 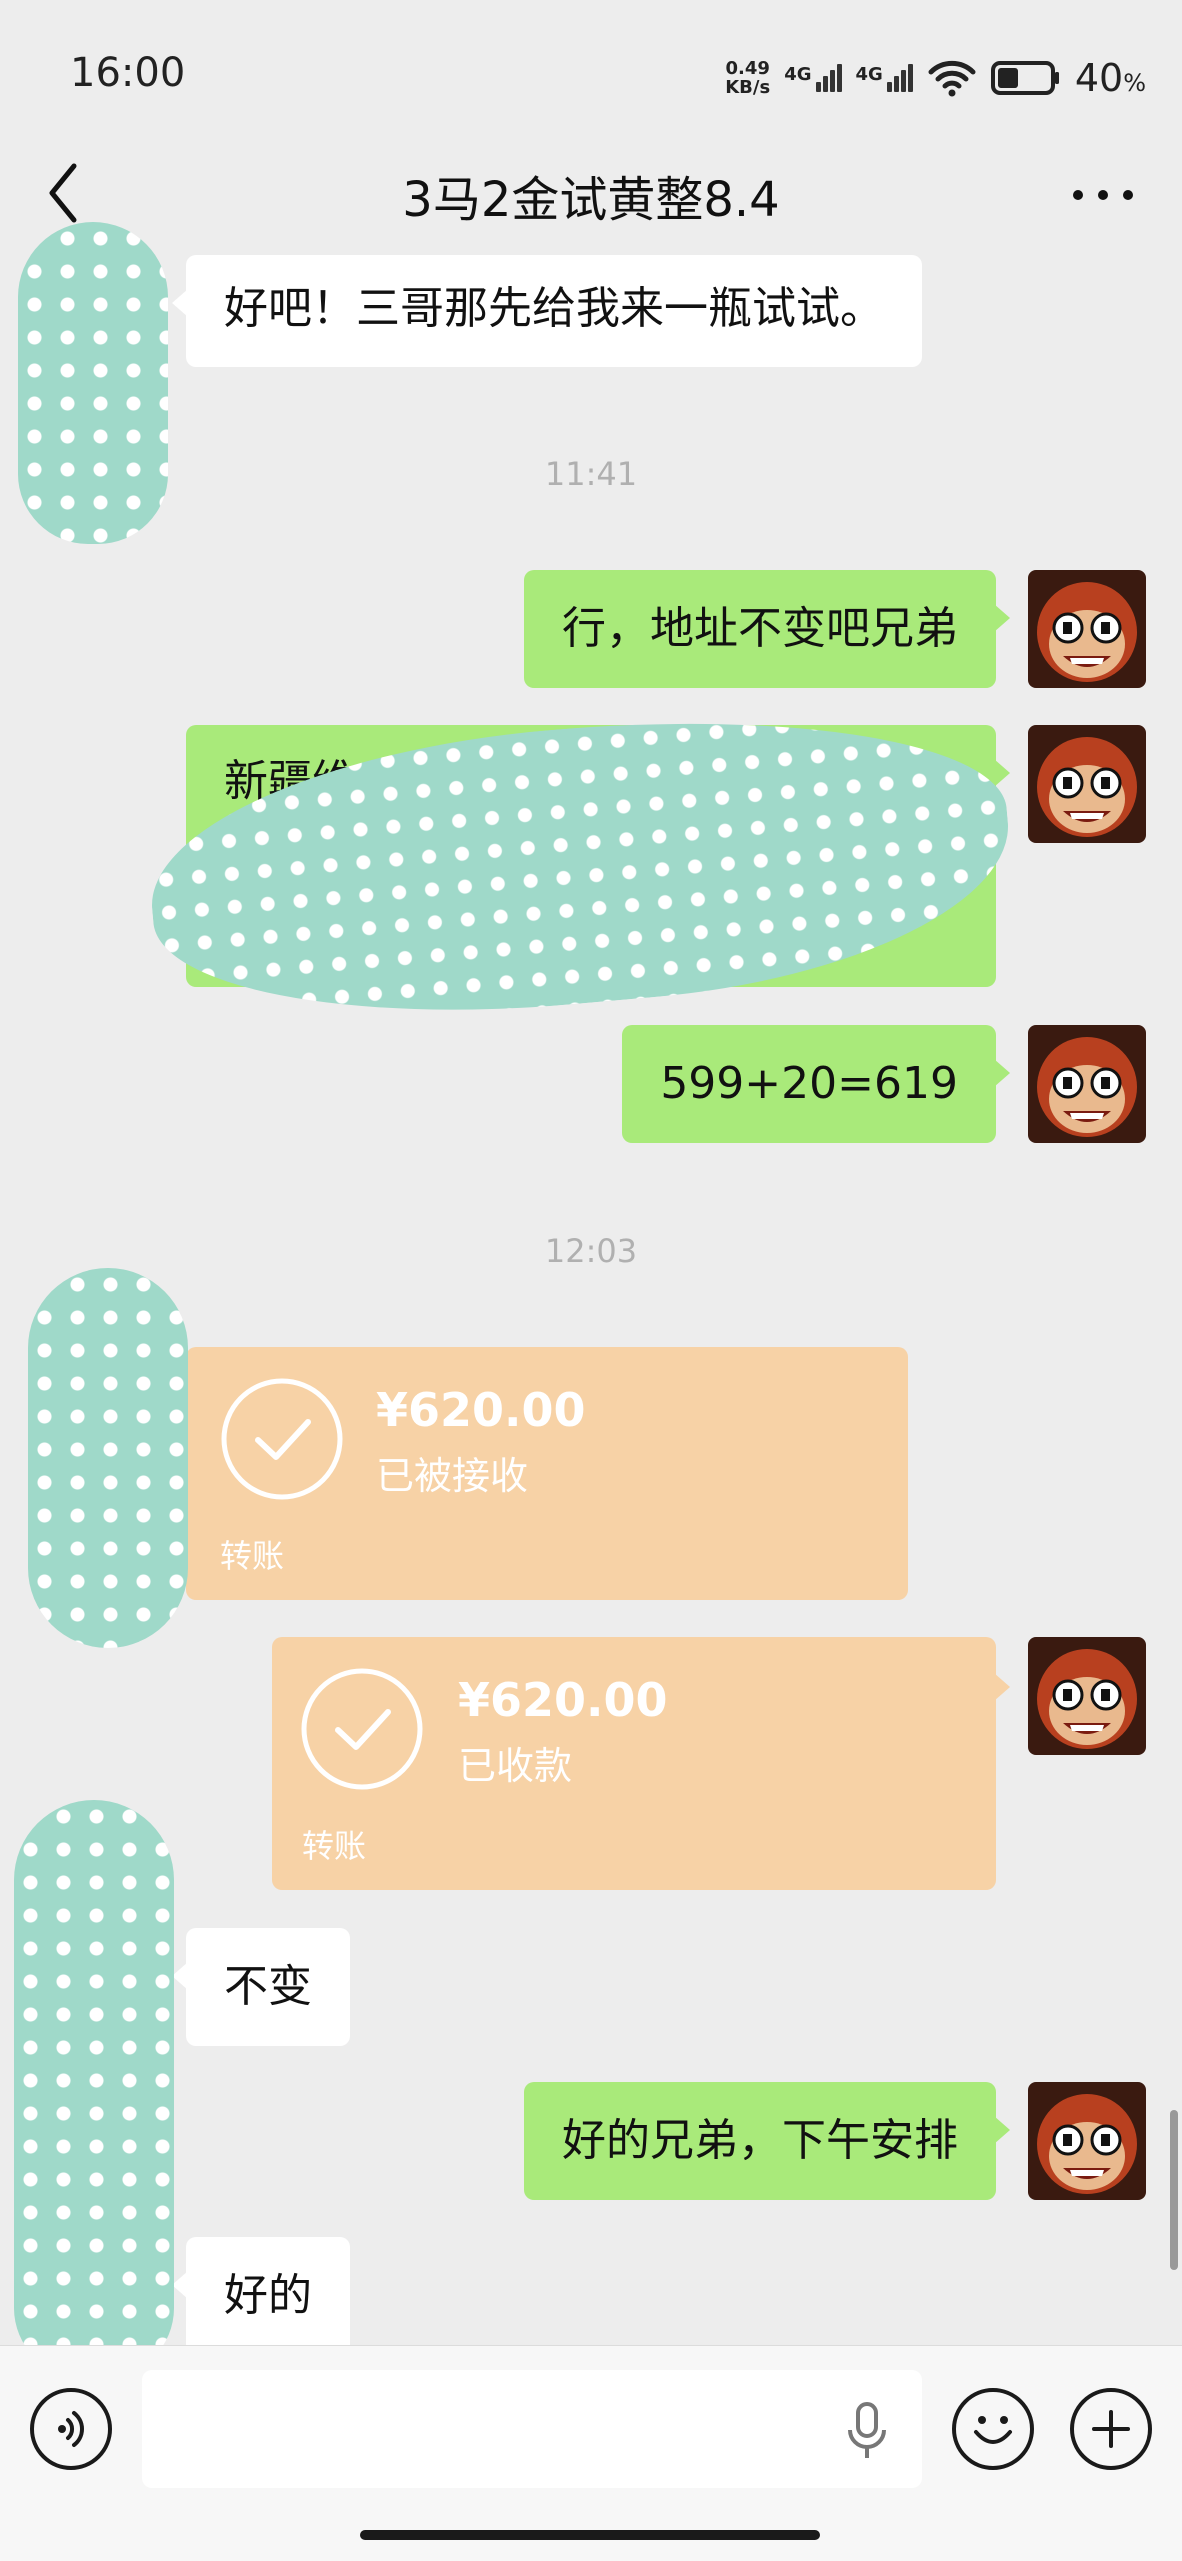 What do you see at coordinates (816, 1084) in the screenshot?
I see `message-bubble-sent: 599+20=619` at bounding box center [816, 1084].